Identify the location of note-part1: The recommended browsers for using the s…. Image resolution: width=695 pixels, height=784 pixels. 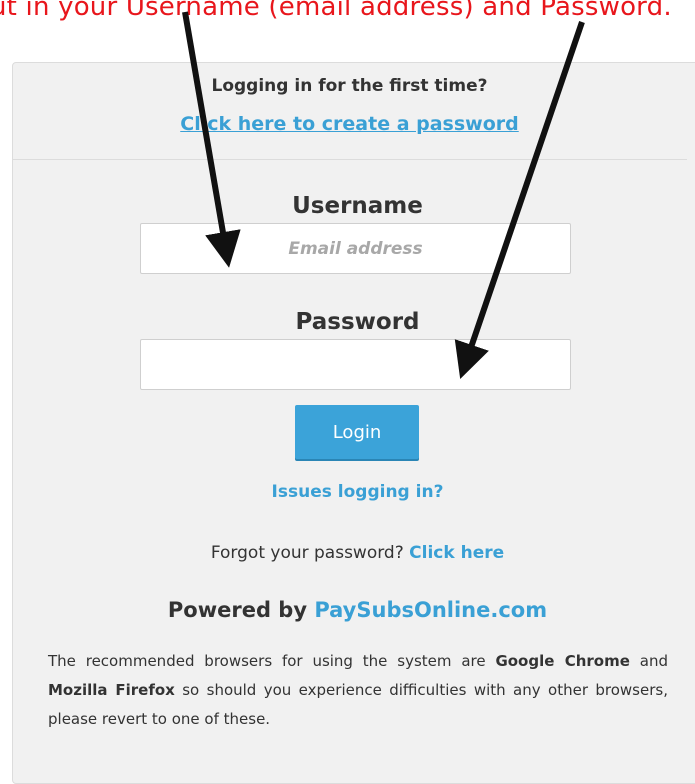
(267, 661).